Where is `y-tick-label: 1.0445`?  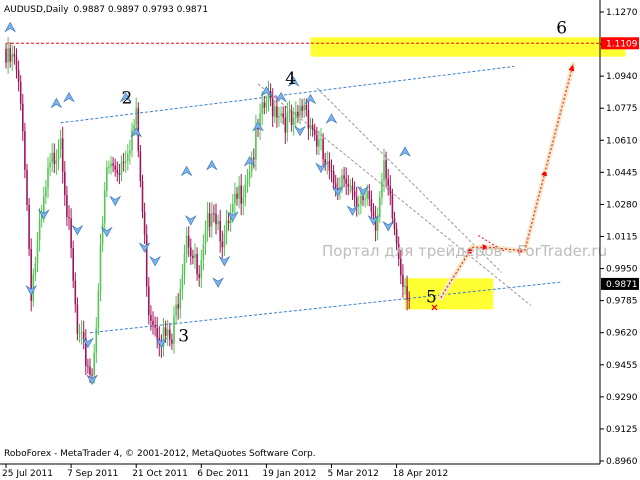
y-tick-label: 1.0445 is located at coordinates (622, 173).